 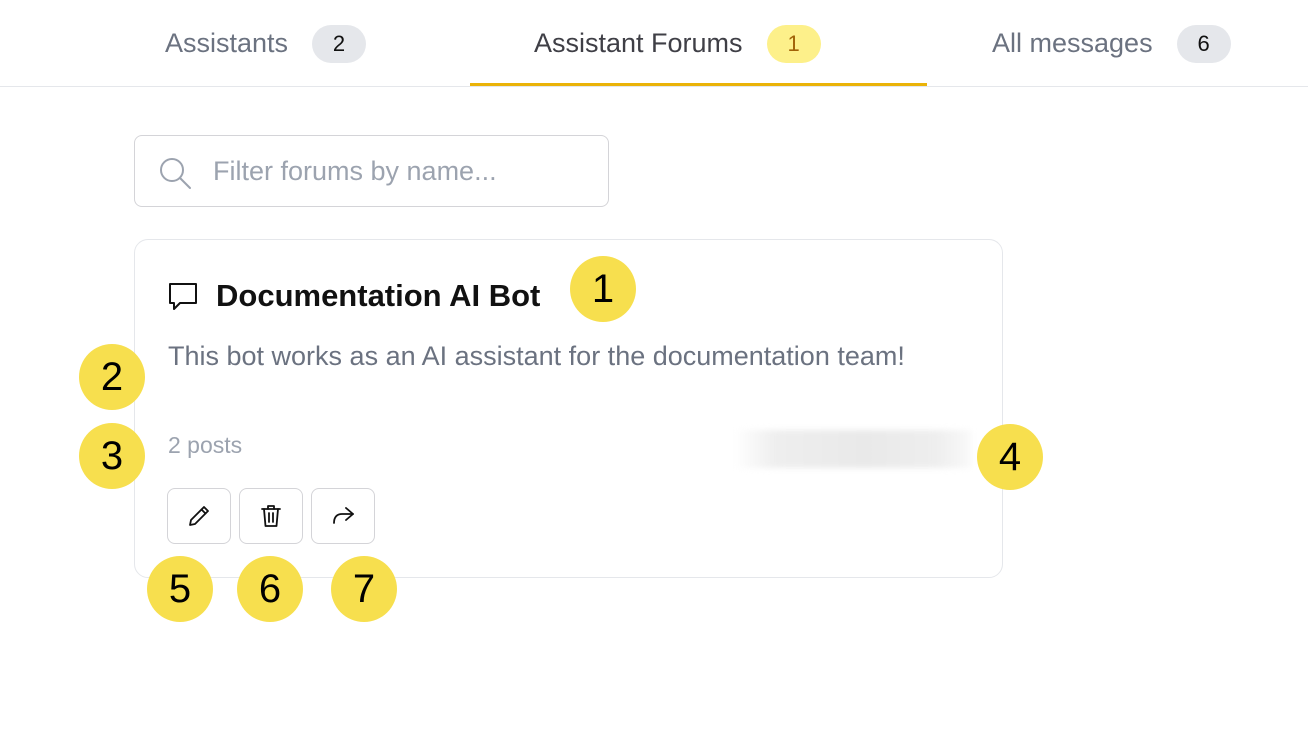 I want to click on share-arrow-icon, so click(x=343, y=515).